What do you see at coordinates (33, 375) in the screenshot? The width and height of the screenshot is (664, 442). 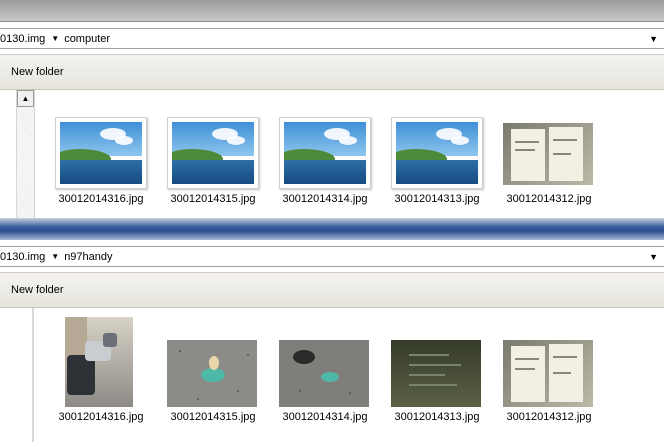 I see `pane-separator` at bounding box center [33, 375].